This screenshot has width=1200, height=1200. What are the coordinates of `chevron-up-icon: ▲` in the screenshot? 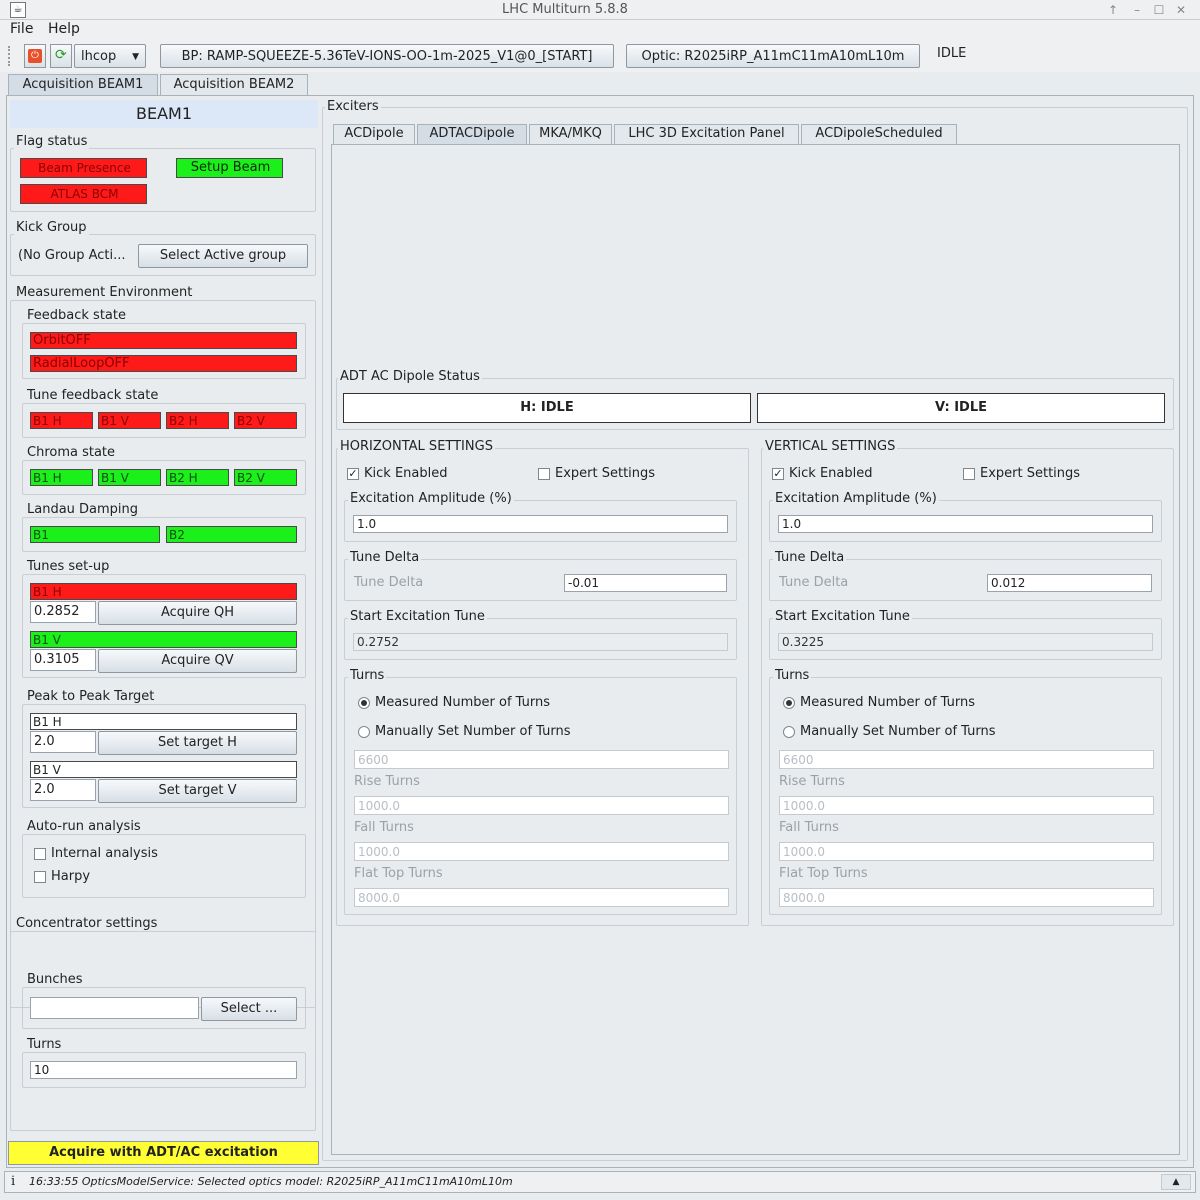 It's located at (1176, 1182).